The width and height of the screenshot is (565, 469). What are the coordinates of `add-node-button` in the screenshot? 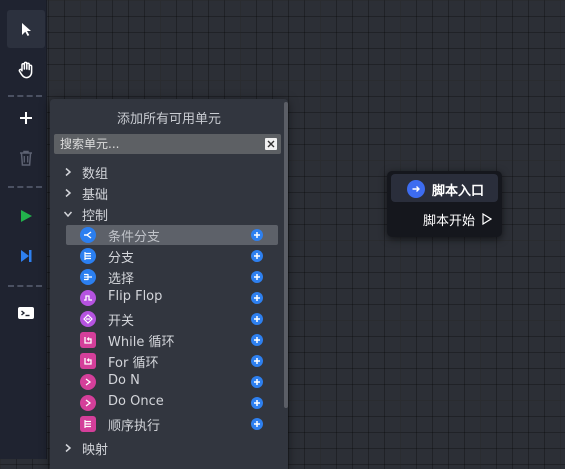 It's located at (26, 118).